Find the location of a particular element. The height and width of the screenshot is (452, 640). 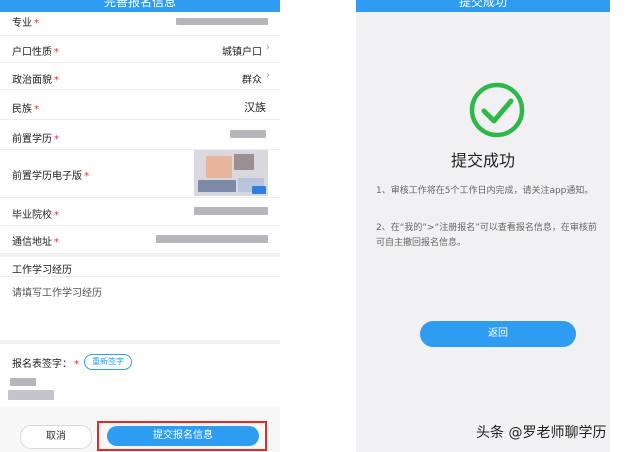

resign-button: 重新签字 is located at coordinates (108, 362).